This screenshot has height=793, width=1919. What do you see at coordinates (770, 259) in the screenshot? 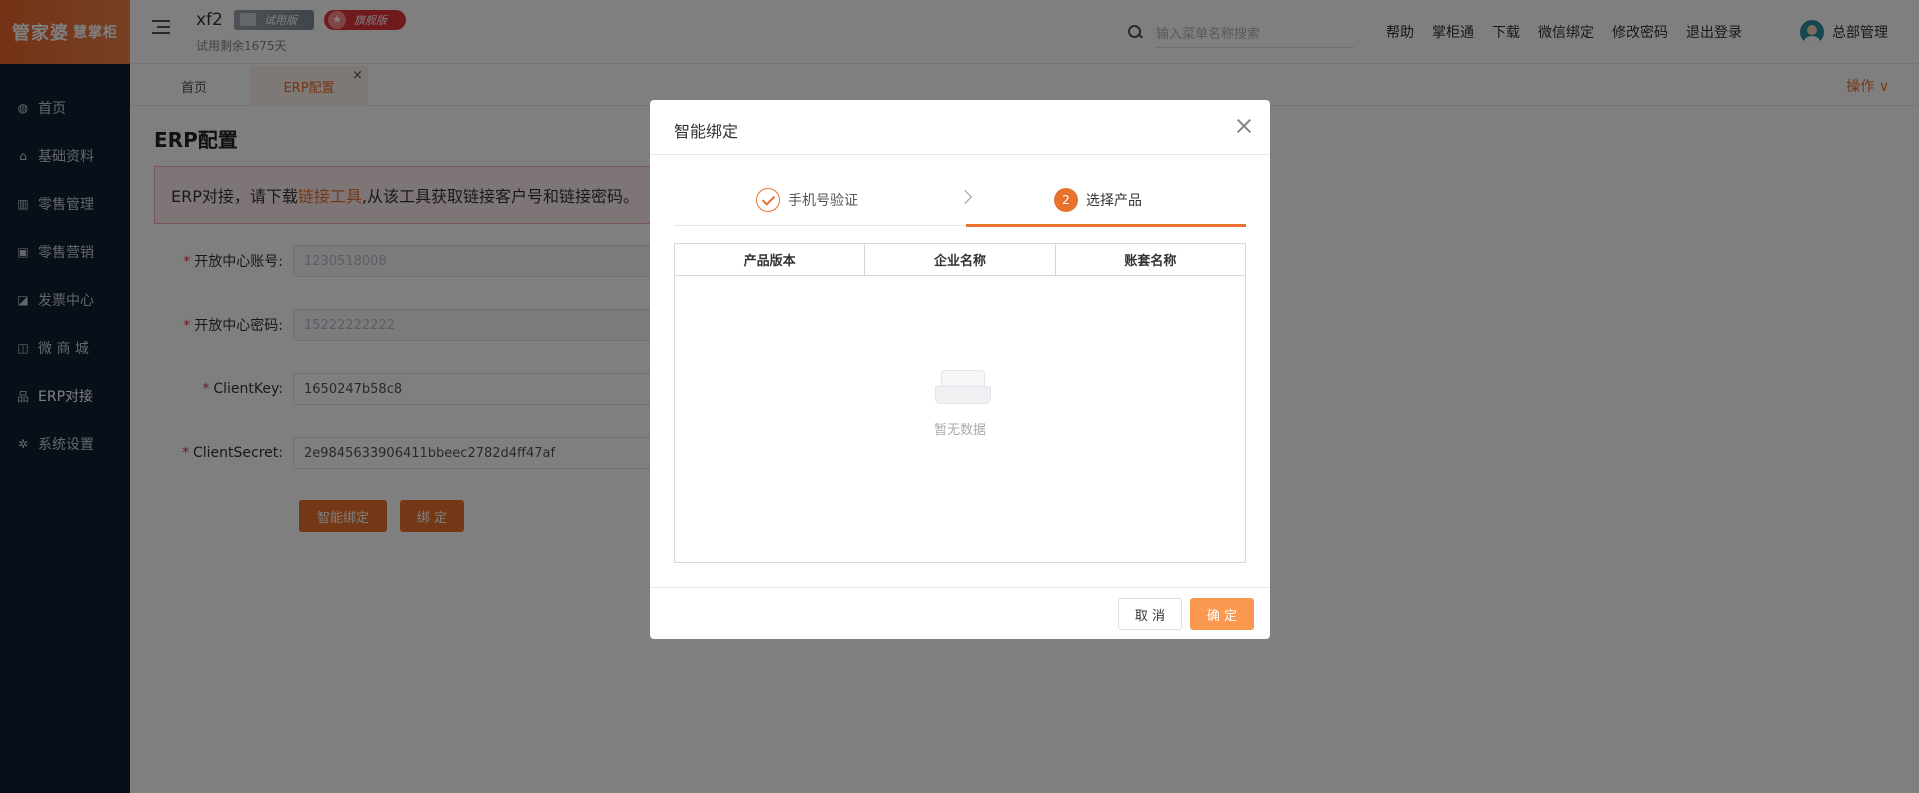
I see `column-product-version: 产品版本` at bounding box center [770, 259].